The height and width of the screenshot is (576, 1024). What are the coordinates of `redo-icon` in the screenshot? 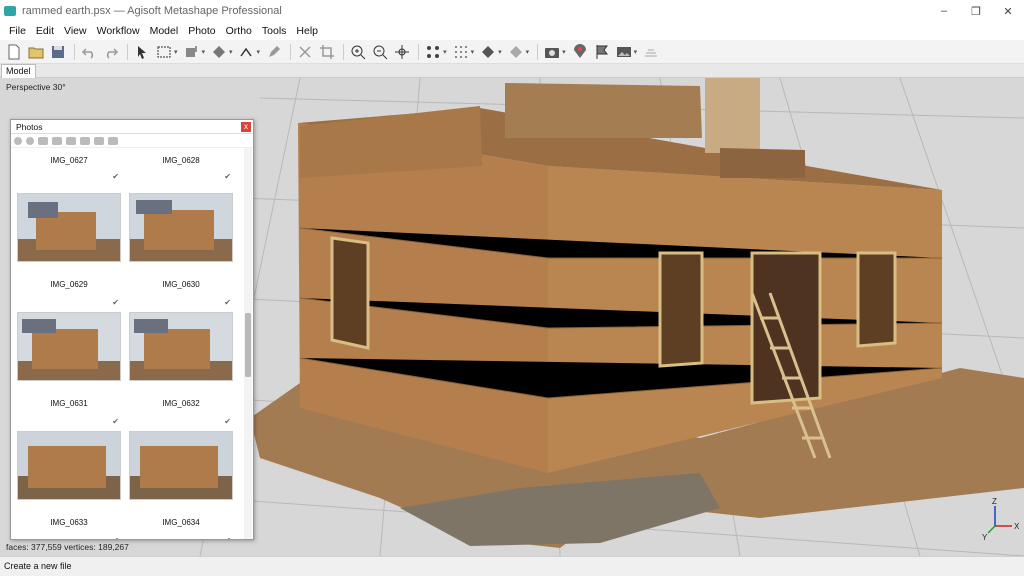 It's located at (111, 52).